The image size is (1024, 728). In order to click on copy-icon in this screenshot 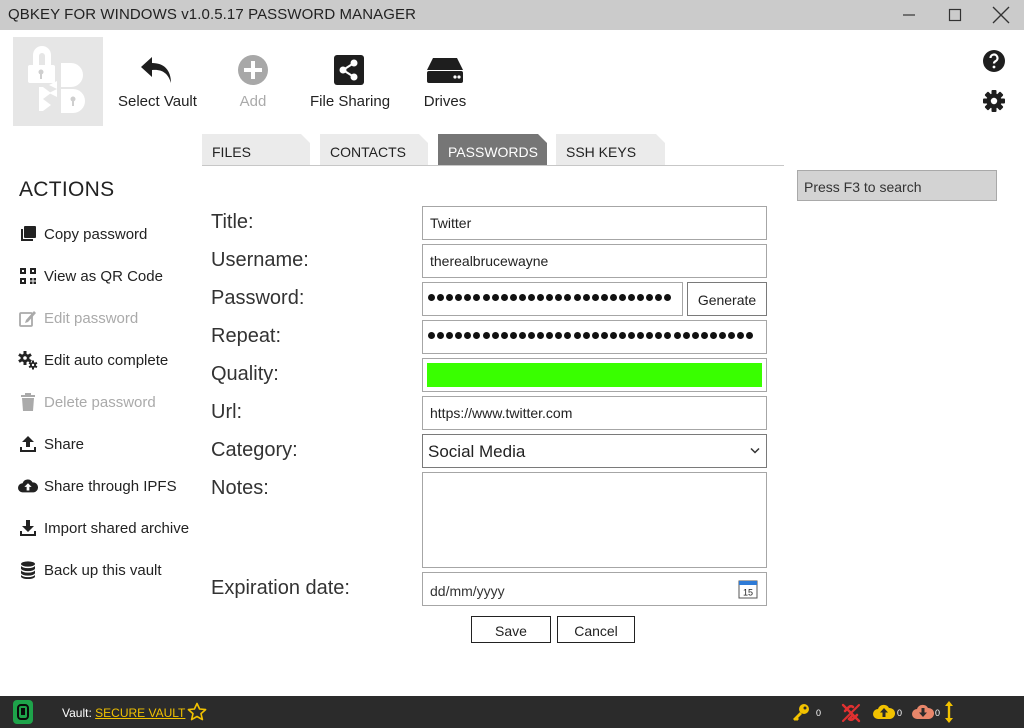, I will do `click(28, 234)`.